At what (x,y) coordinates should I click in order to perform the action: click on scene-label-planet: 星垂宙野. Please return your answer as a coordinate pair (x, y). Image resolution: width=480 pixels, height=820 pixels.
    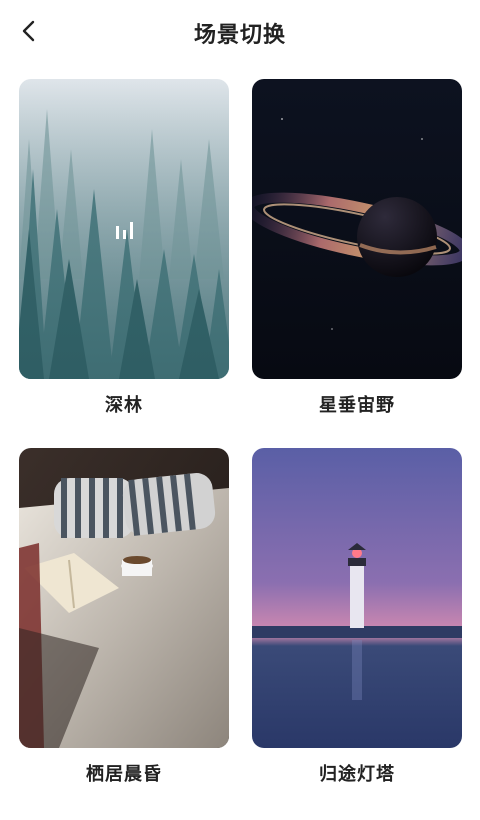
    Looking at the image, I should click on (357, 405).